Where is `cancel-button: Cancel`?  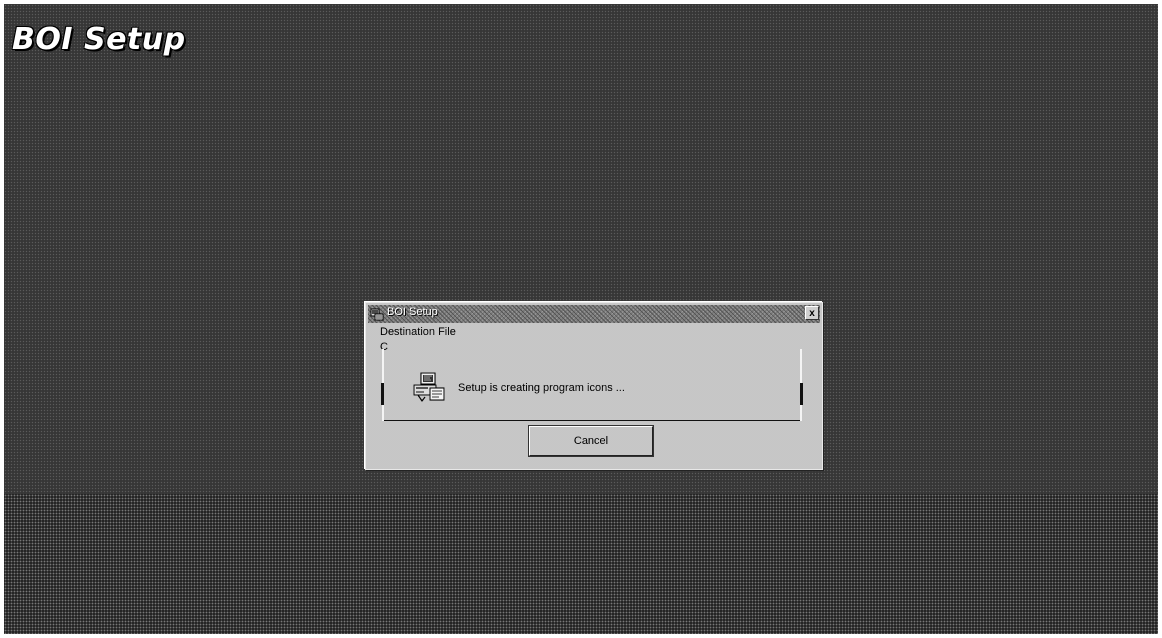 cancel-button: Cancel is located at coordinates (591, 441).